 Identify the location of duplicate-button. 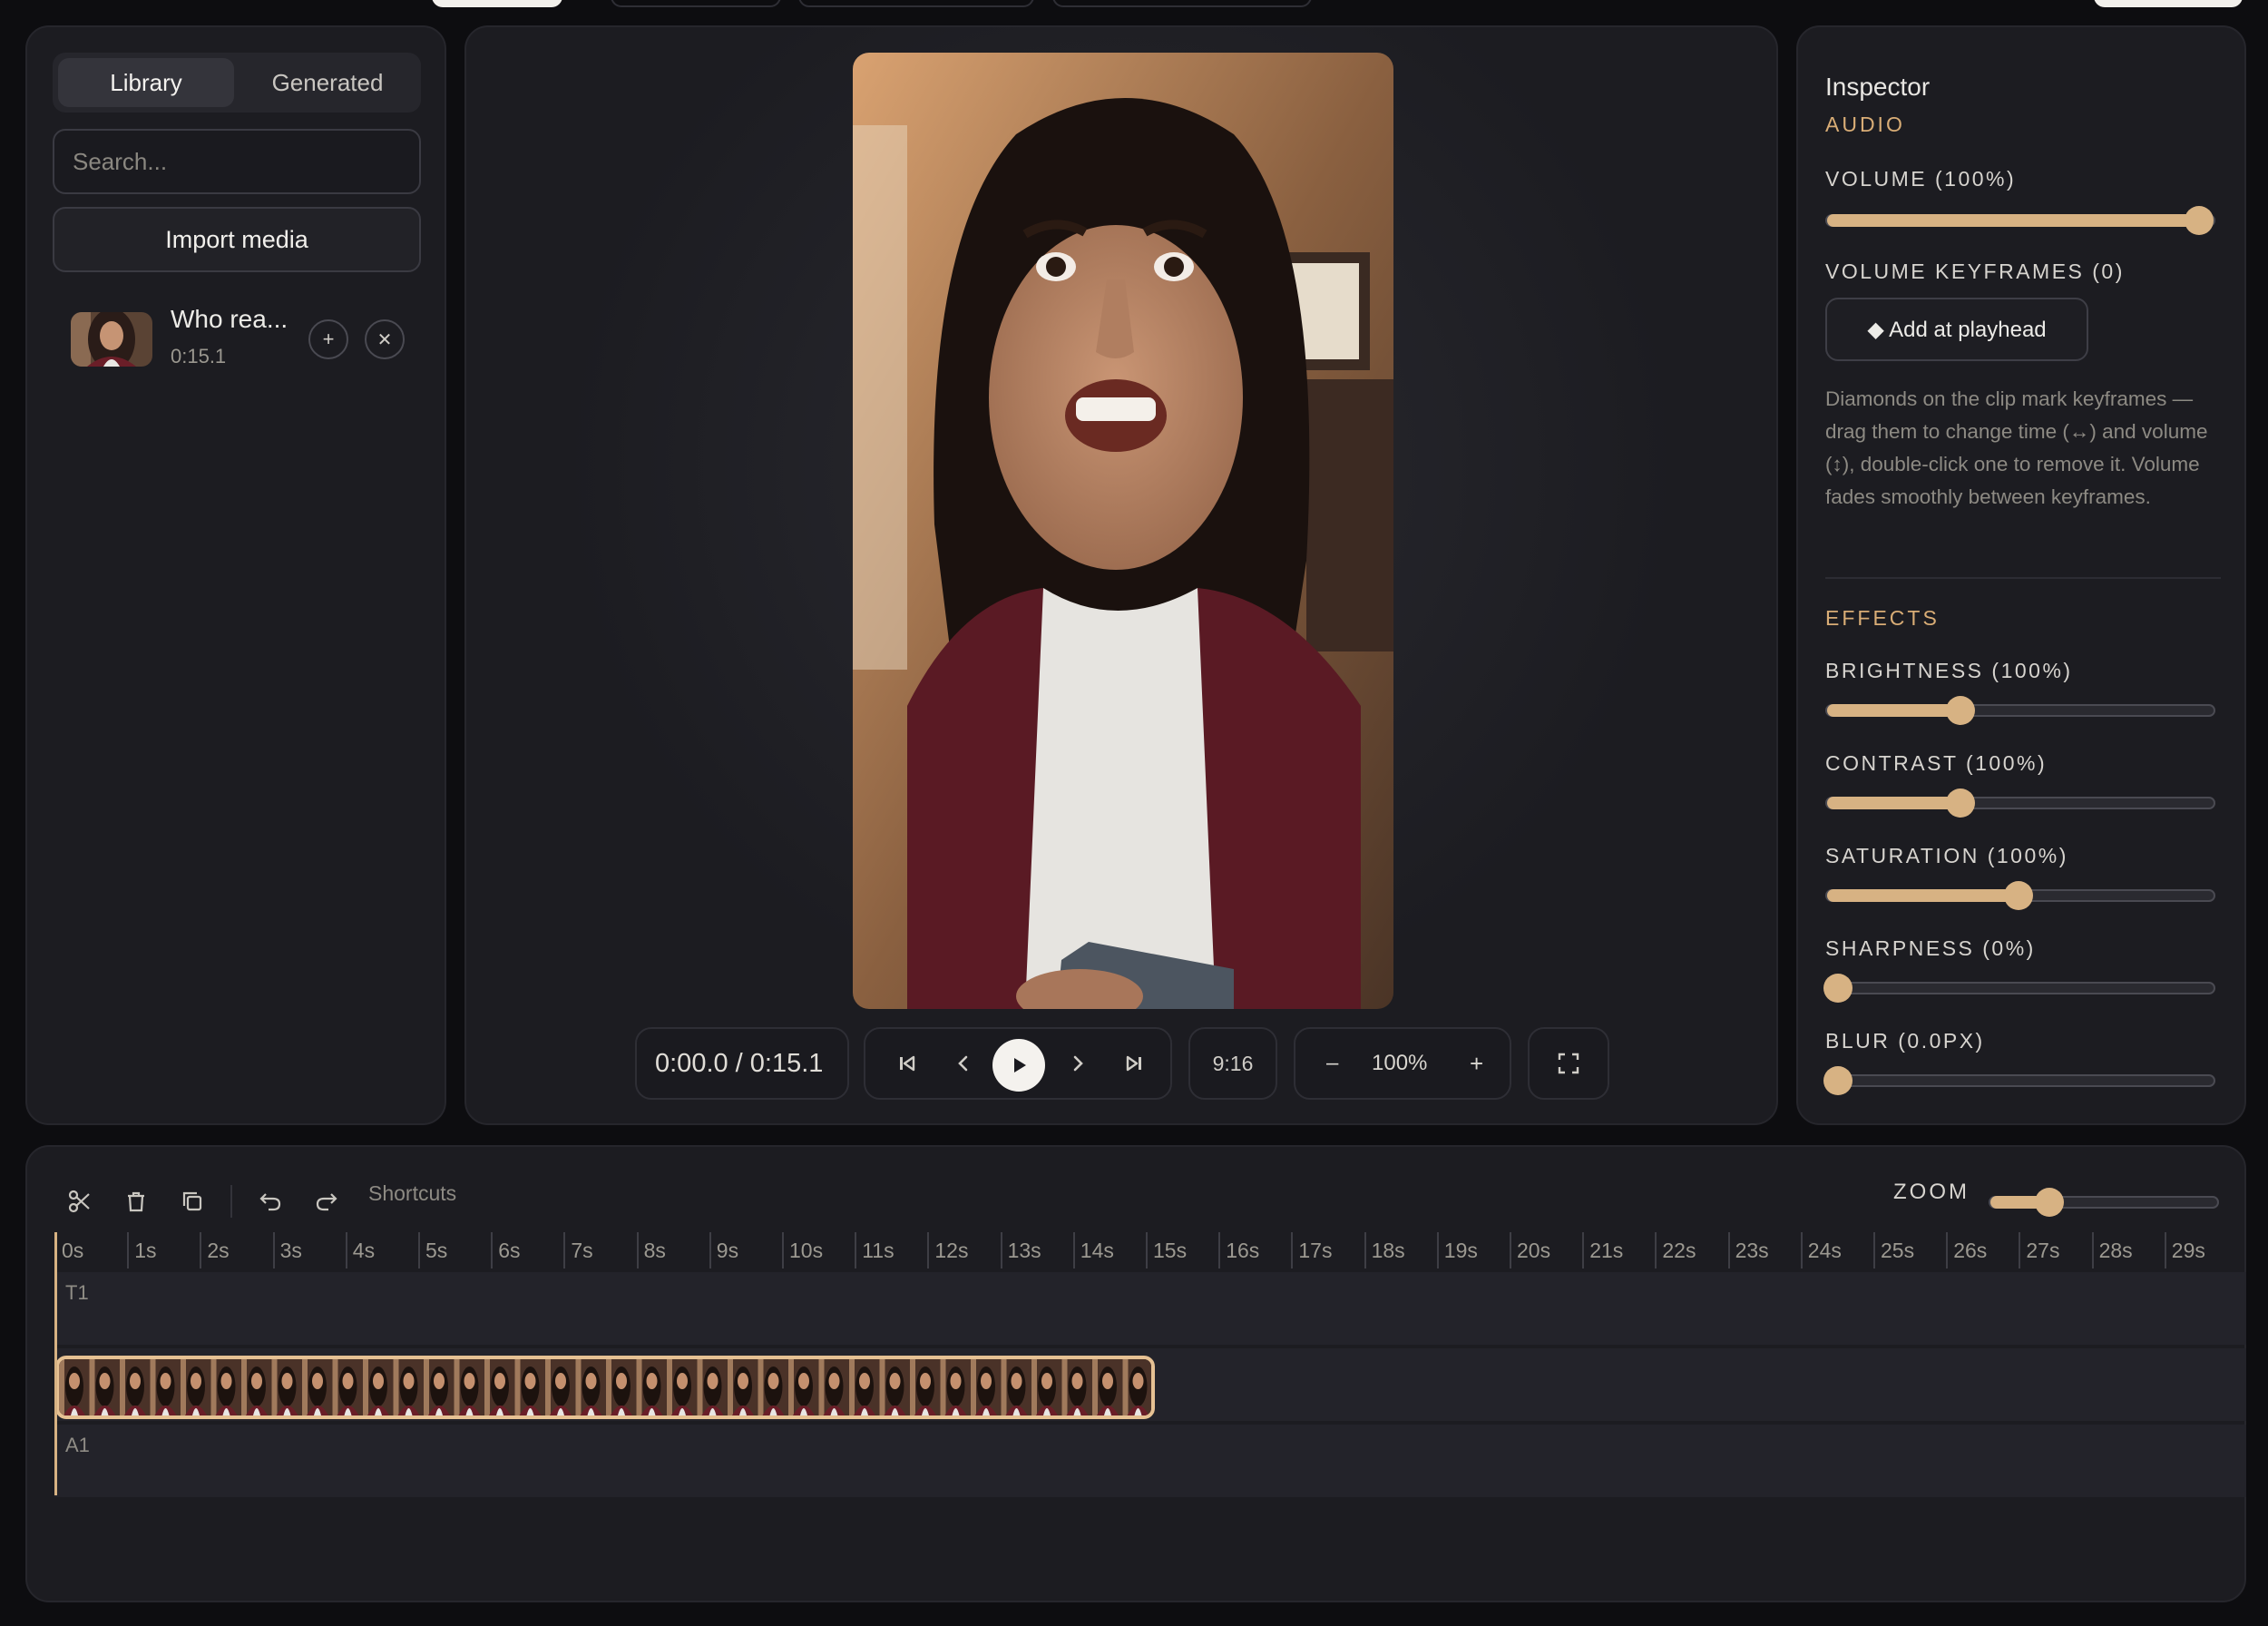
(192, 1201).